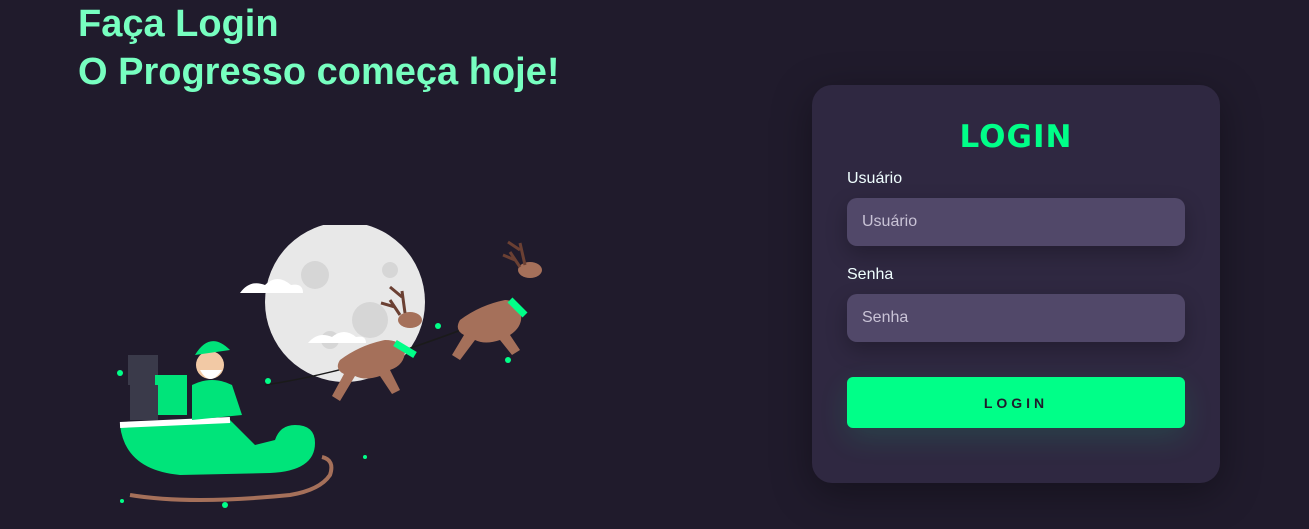  What do you see at coordinates (497, 300) in the screenshot?
I see `reindeer-front-shape` at bounding box center [497, 300].